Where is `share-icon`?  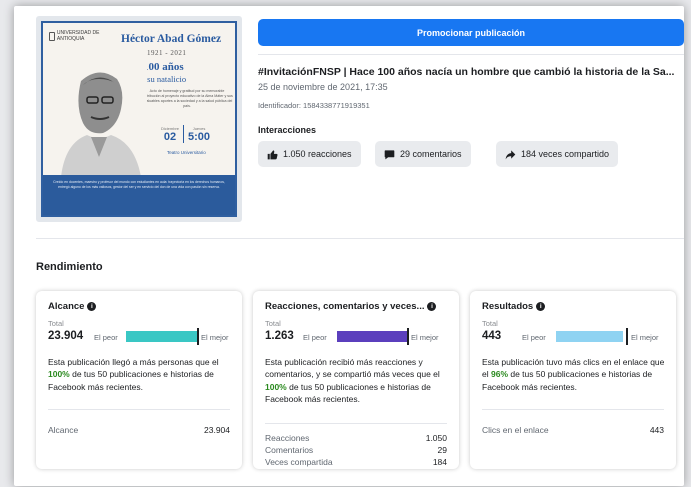 share-icon is located at coordinates (510, 154).